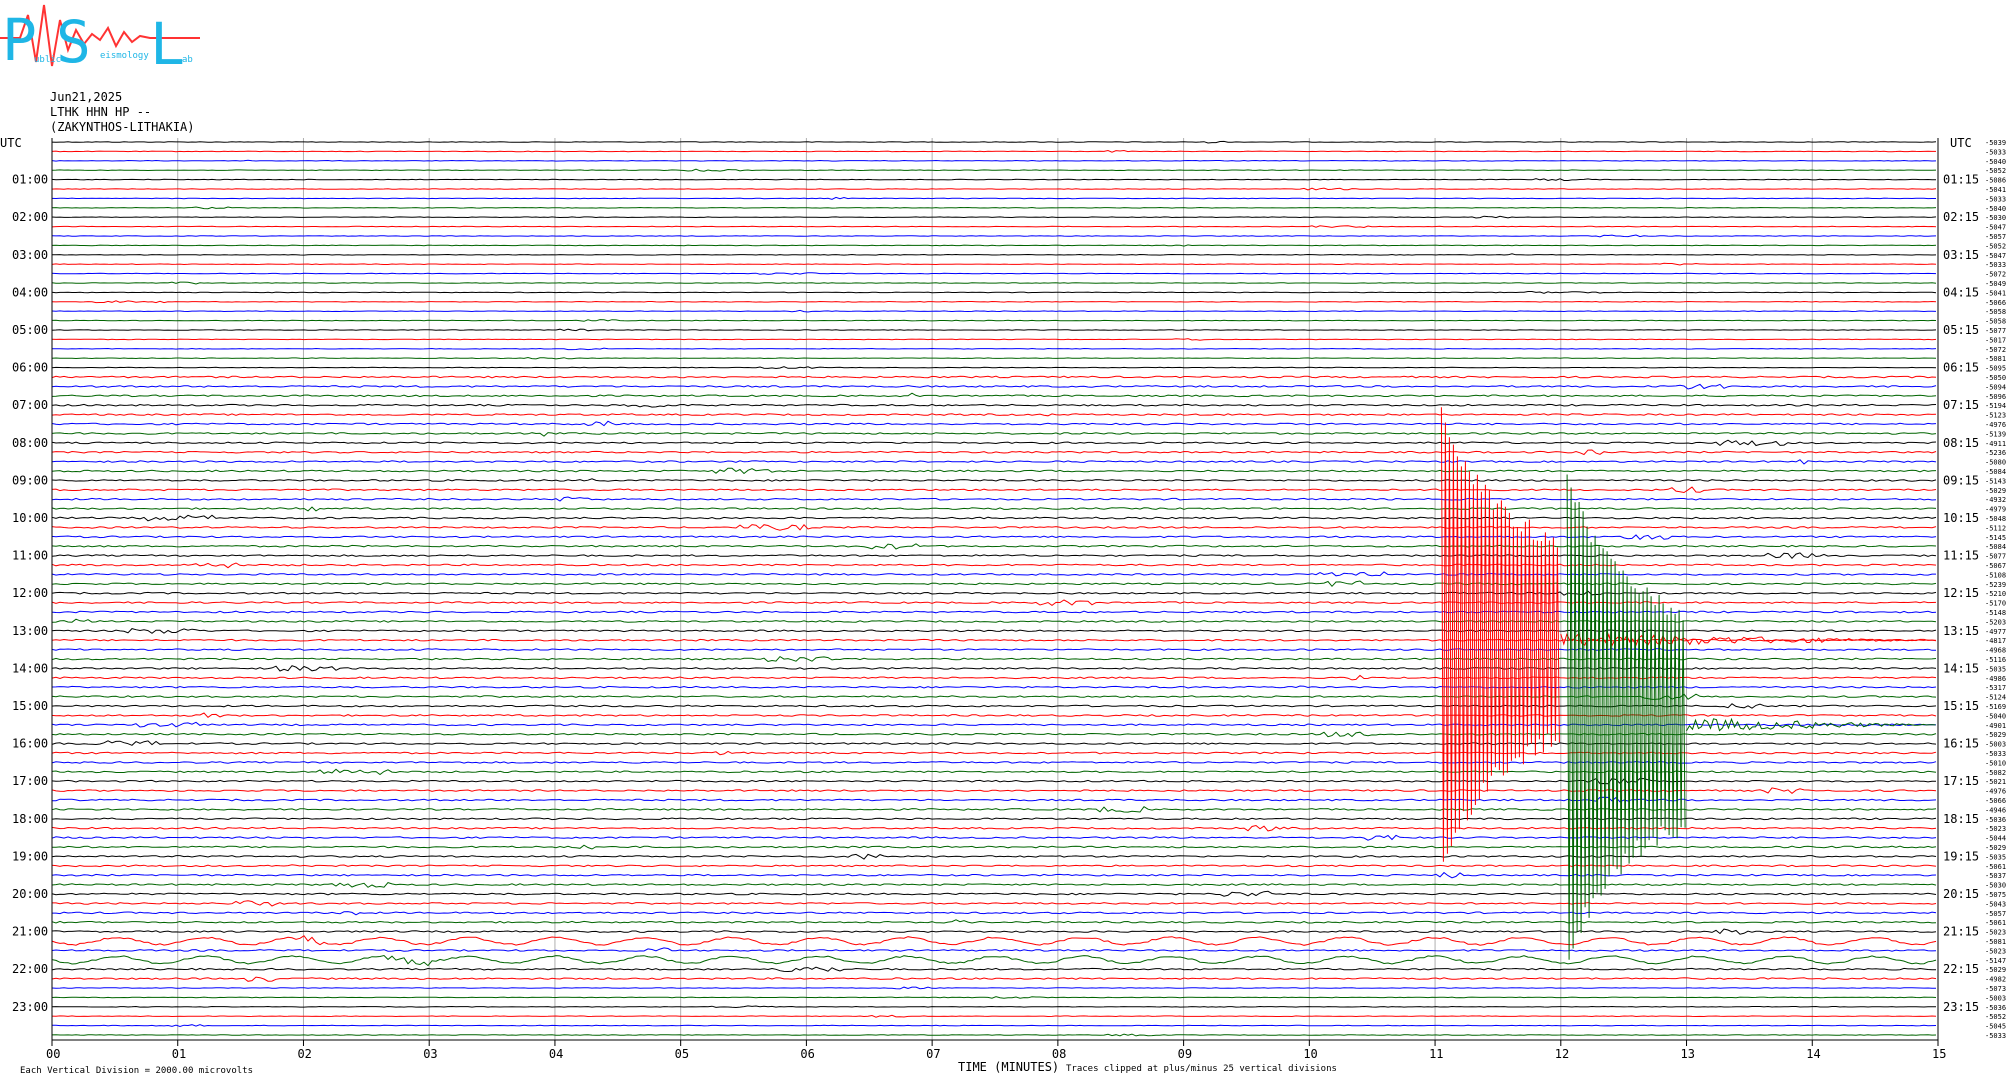 The height and width of the screenshot is (1080, 2010). What do you see at coordinates (1939, 1054) in the screenshot?
I see `x-tick-label: 15` at bounding box center [1939, 1054].